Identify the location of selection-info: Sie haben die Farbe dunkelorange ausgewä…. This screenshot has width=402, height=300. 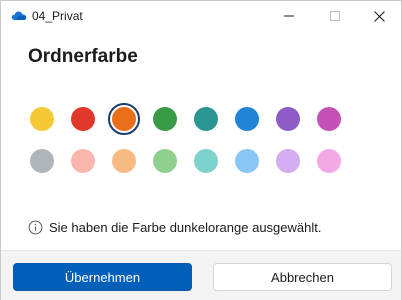
(174, 227).